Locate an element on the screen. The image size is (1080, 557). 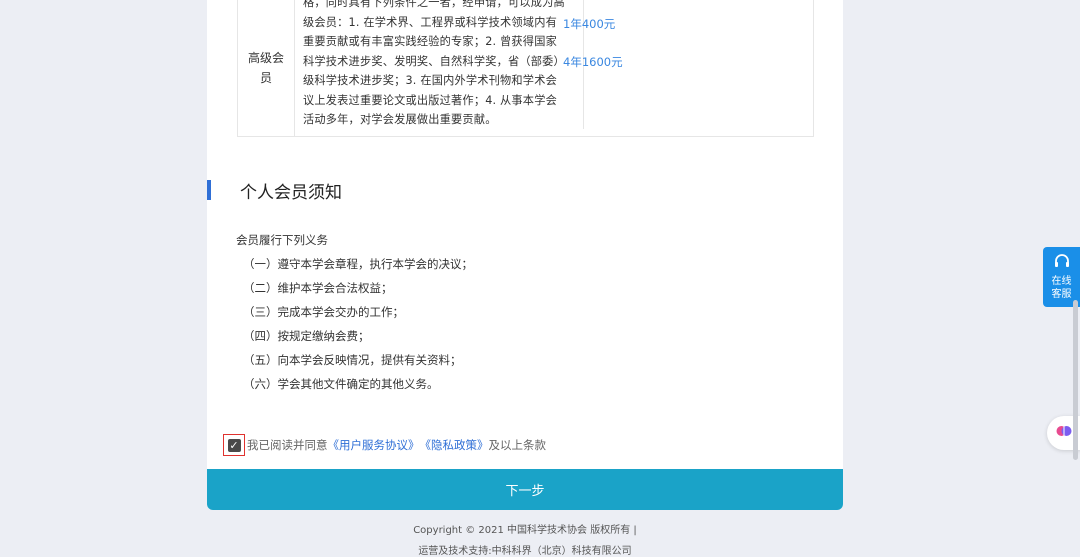
duty-item: （一）遵守本学会章程，执行本学会的决议； is located at coordinates (358, 264).